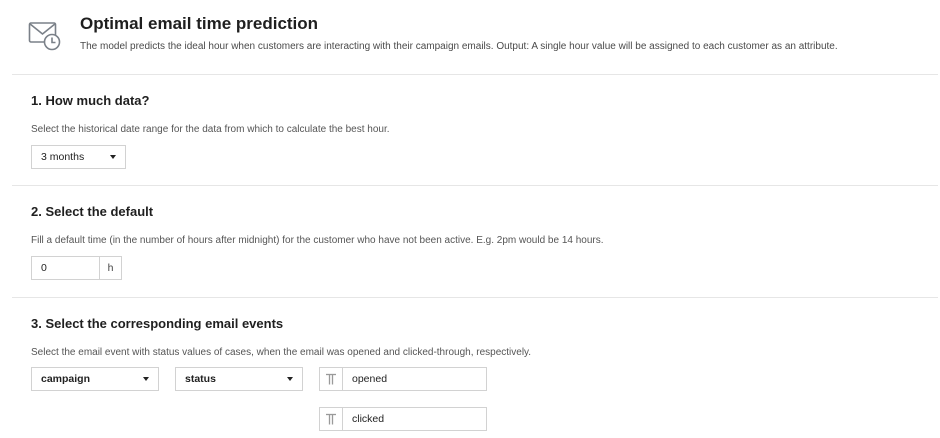  I want to click on email-event-select: campaign, so click(95, 379).